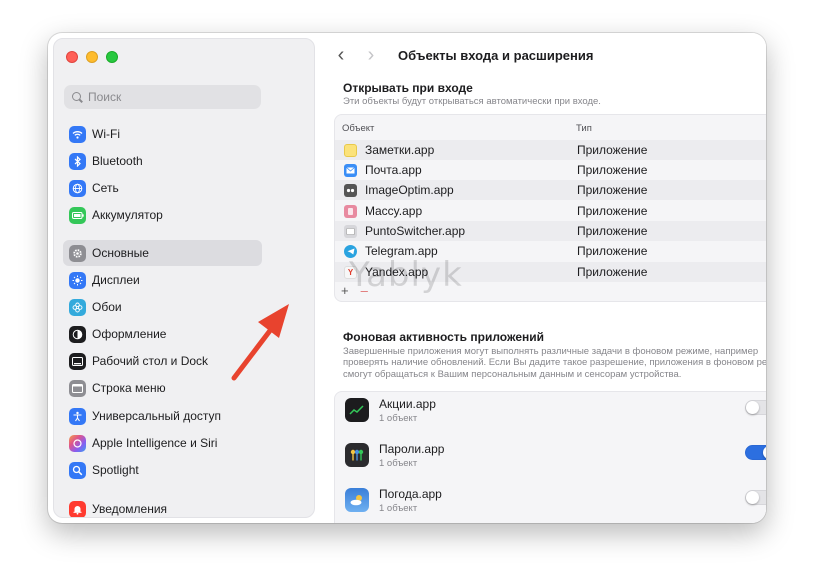 The image size is (815, 587). I want to click on list-item: Акции.app 1 объект, so click(550, 414).